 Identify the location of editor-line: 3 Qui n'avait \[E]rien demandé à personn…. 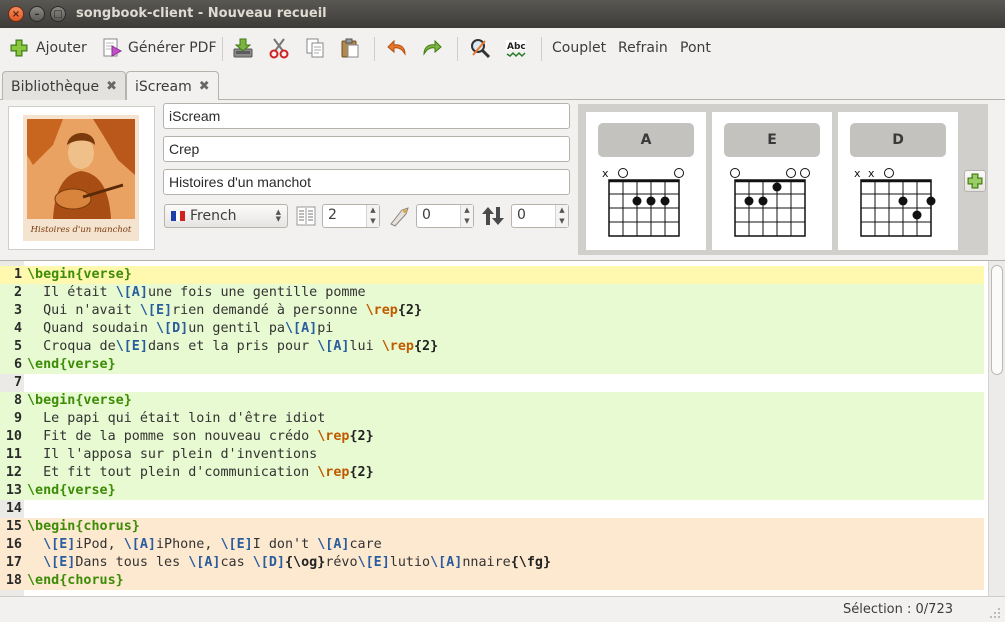
(492, 311).